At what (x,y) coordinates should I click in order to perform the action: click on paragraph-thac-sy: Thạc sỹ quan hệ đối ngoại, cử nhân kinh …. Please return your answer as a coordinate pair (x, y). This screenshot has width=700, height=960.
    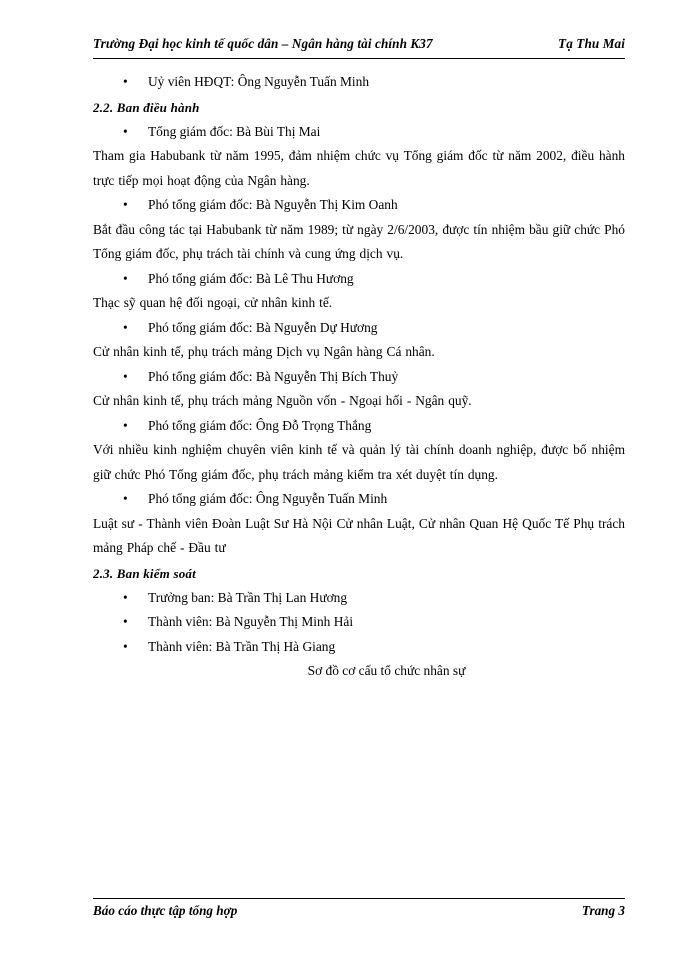
    Looking at the image, I should click on (213, 302).